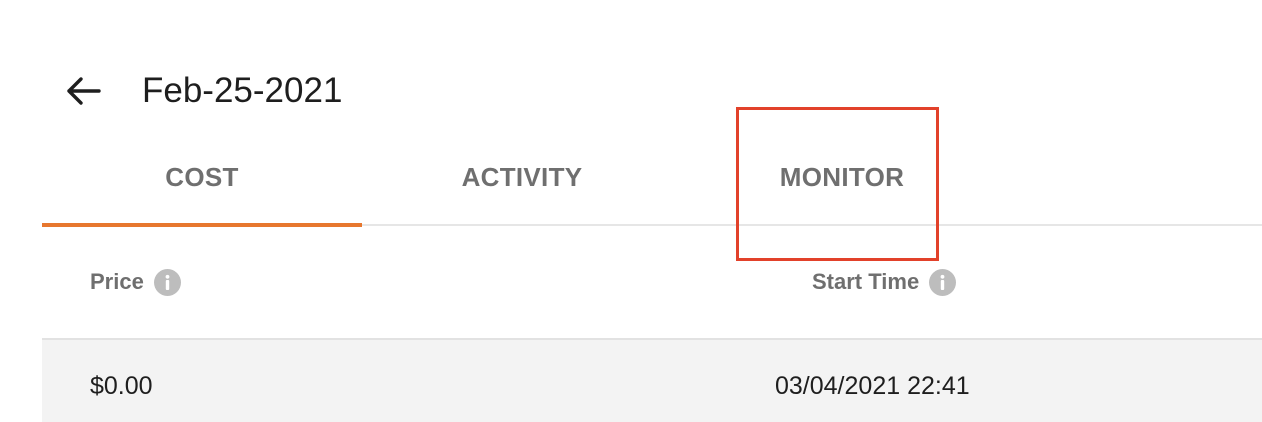 The image size is (1262, 422). I want to click on column-header-price: Price, so click(135, 282).